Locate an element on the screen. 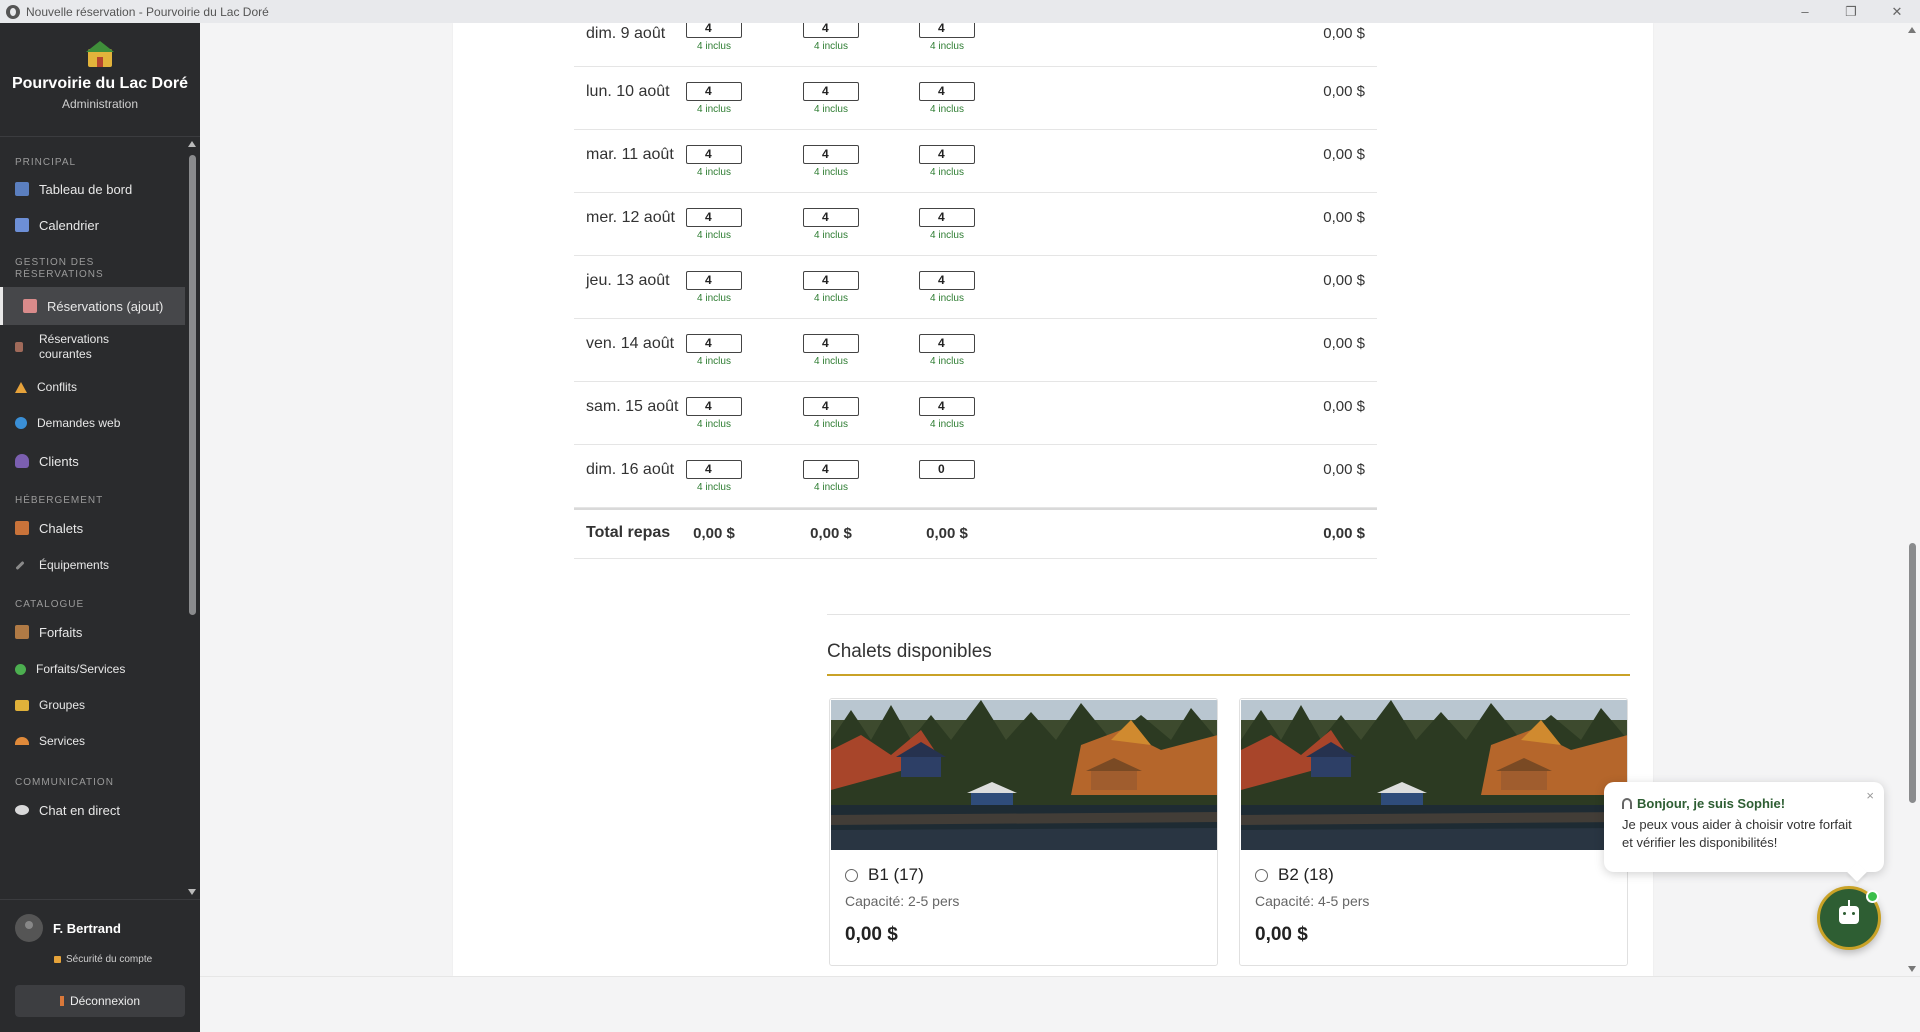  restore-button: ❐ is located at coordinates (1851, 11).